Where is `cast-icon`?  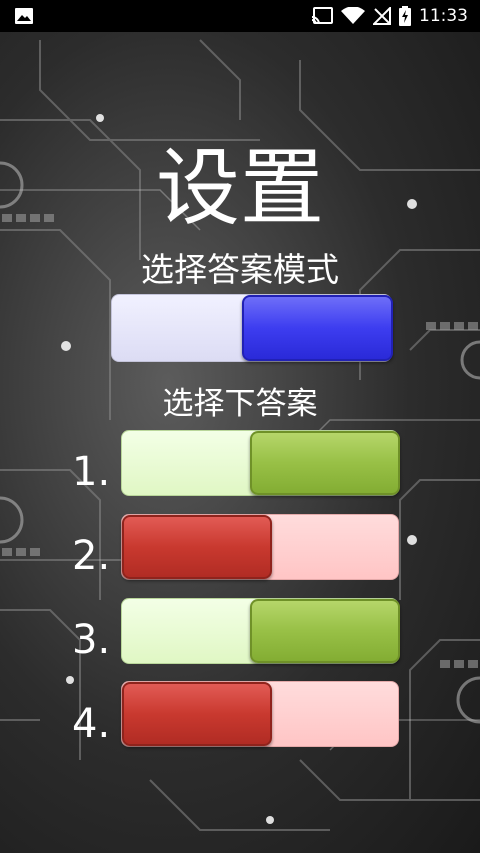 cast-icon is located at coordinates (322, 16).